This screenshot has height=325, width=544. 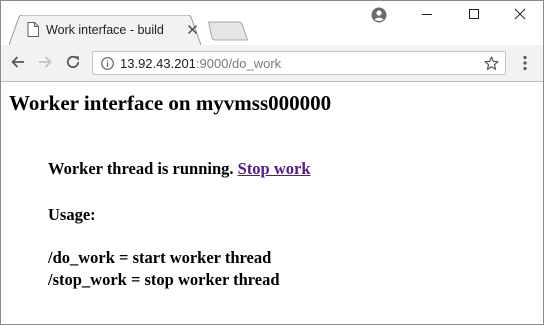 I want to click on maximize-icon, so click(x=474, y=14).